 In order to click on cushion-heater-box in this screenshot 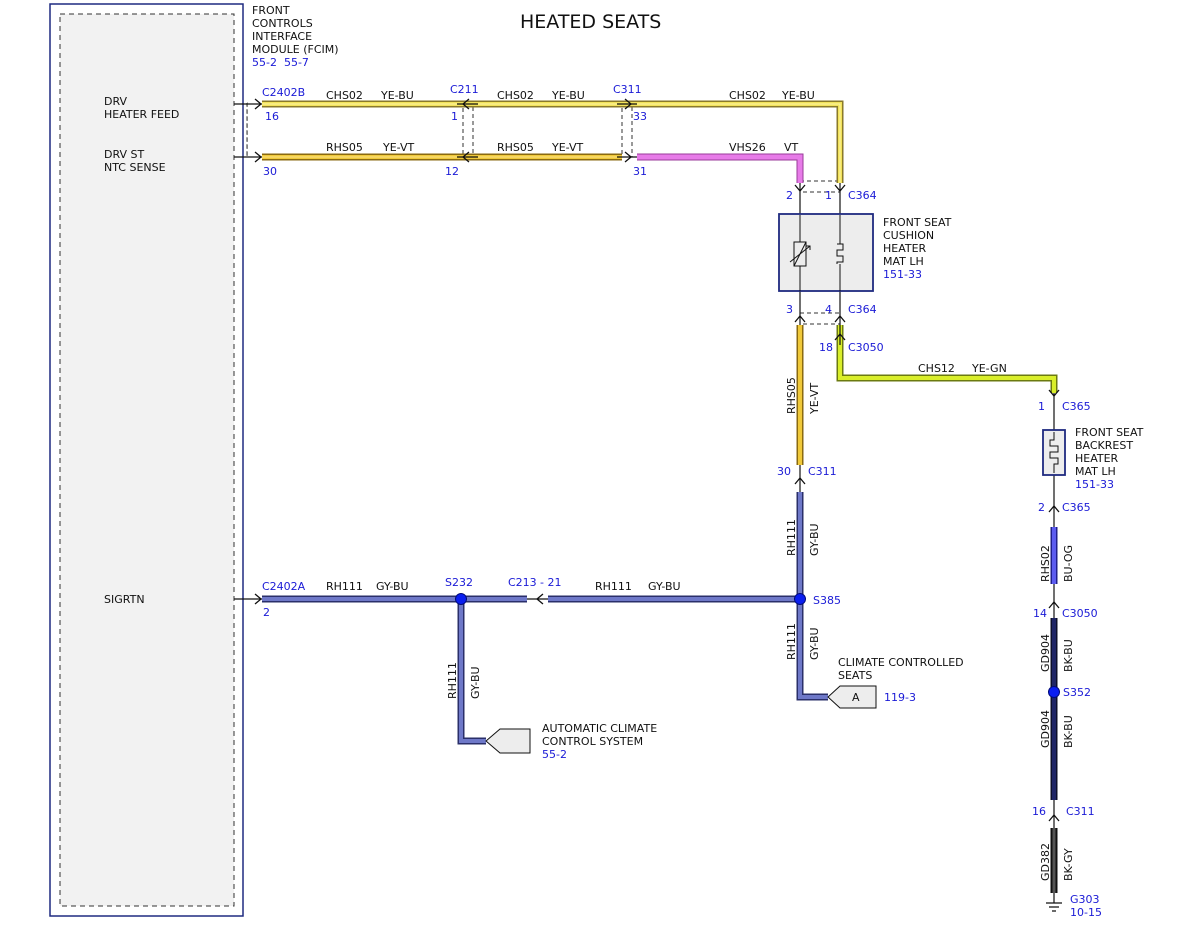, I will do `click(826, 252)`.